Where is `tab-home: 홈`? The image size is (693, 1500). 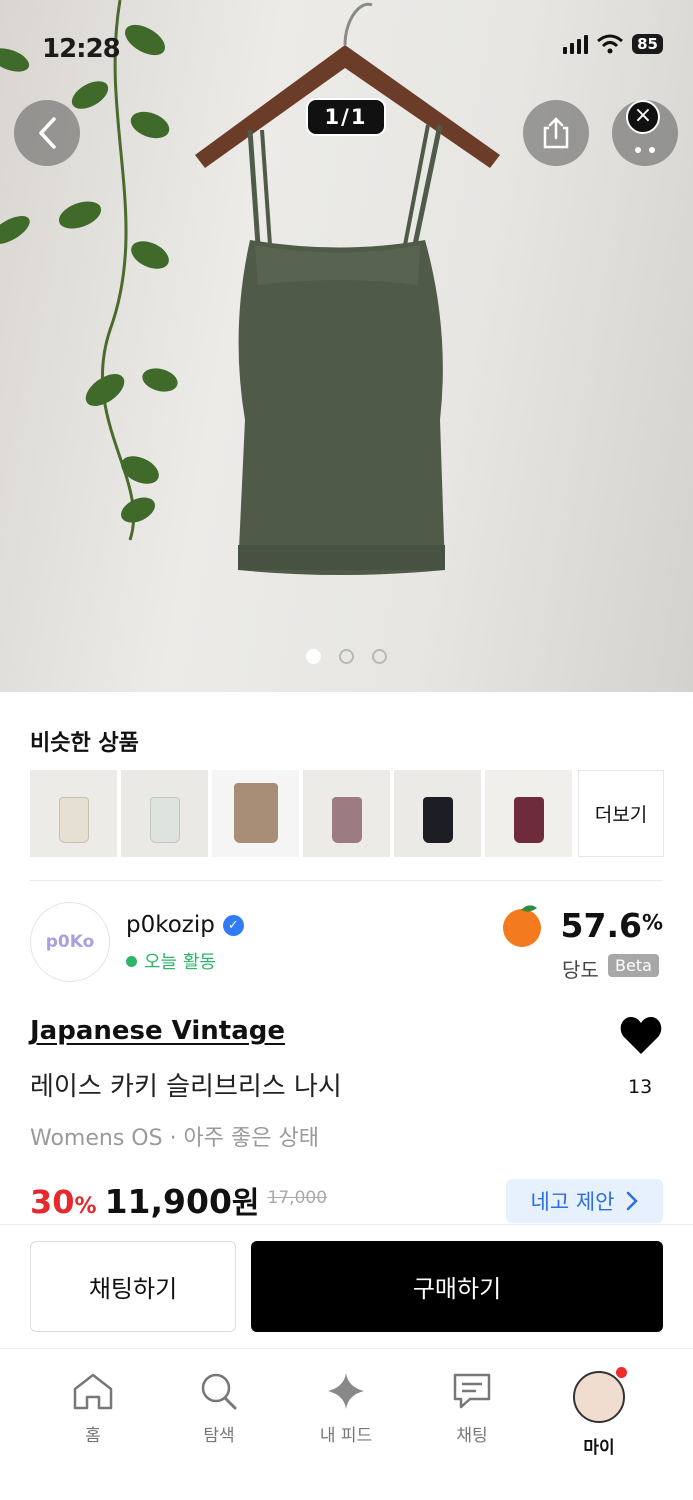 tab-home: 홈 is located at coordinates (93, 1408).